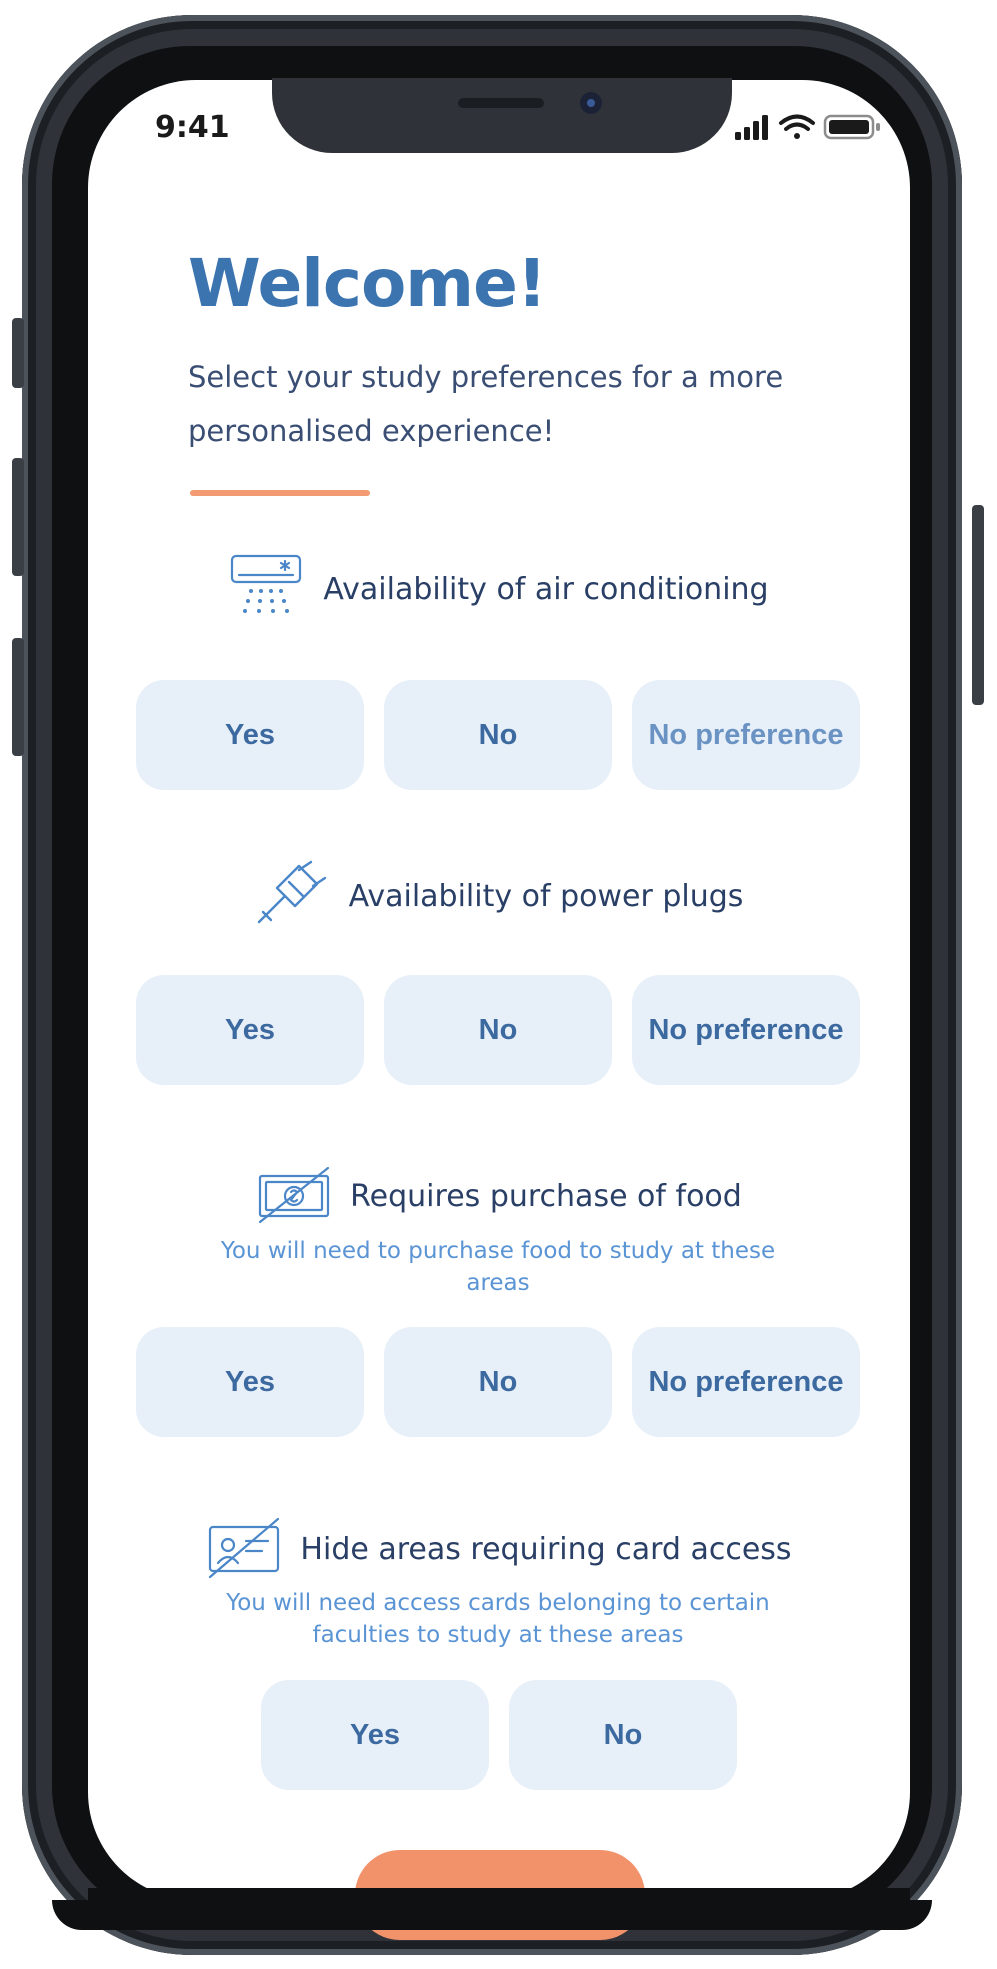 The height and width of the screenshot is (1969, 997). Describe the element at coordinates (18, 517) in the screenshot. I see `phone-volume-up-button` at that location.